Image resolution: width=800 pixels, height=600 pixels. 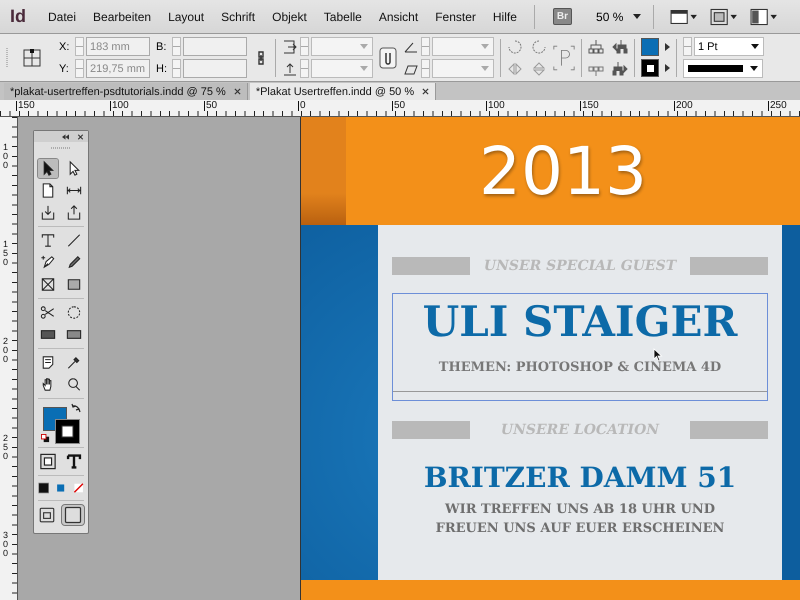 What do you see at coordinates (596, 46) in the screenshot?
I see `select-container-icon` at bounding box center [596, 46].